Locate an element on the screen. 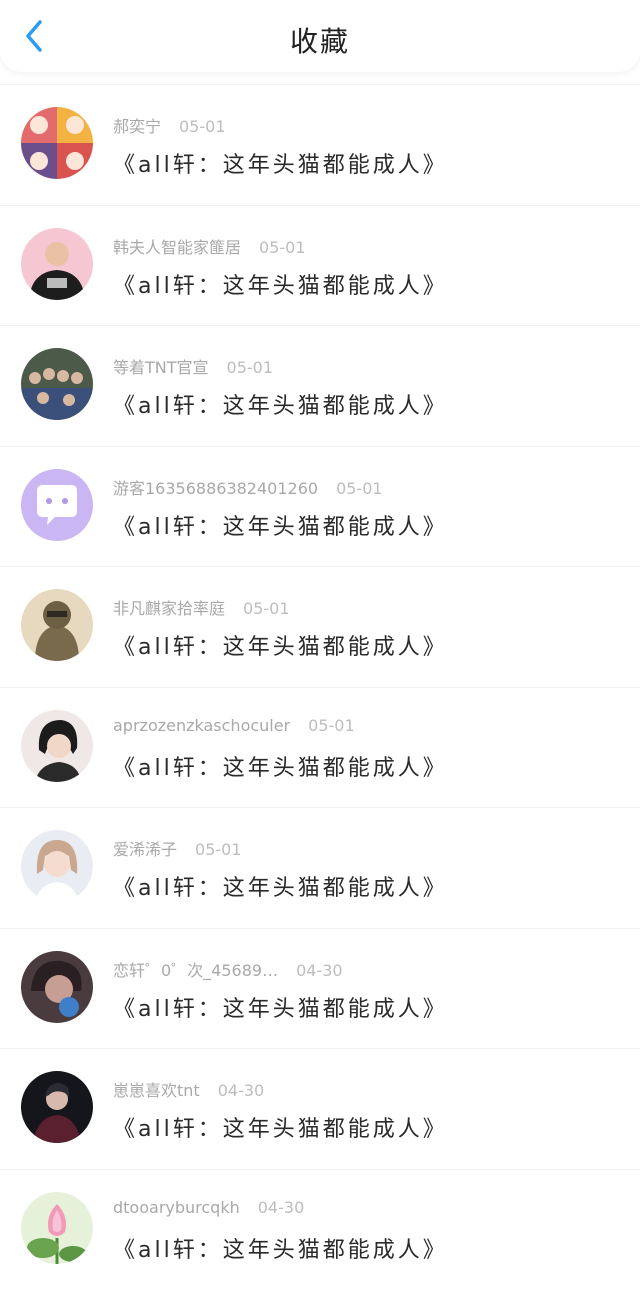  item-meta: dtooaryburcqkh 04-30 is located at coordinates (208, 1207).